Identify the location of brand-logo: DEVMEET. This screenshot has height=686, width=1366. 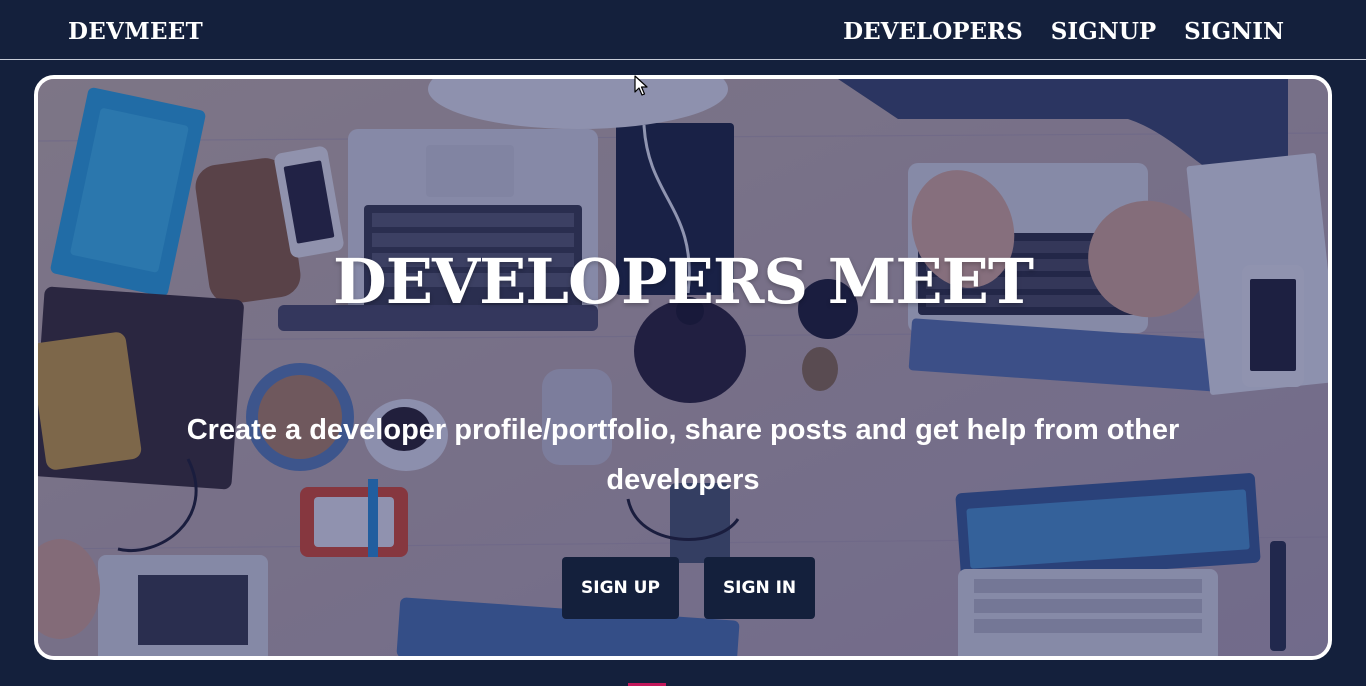
(135, 31).